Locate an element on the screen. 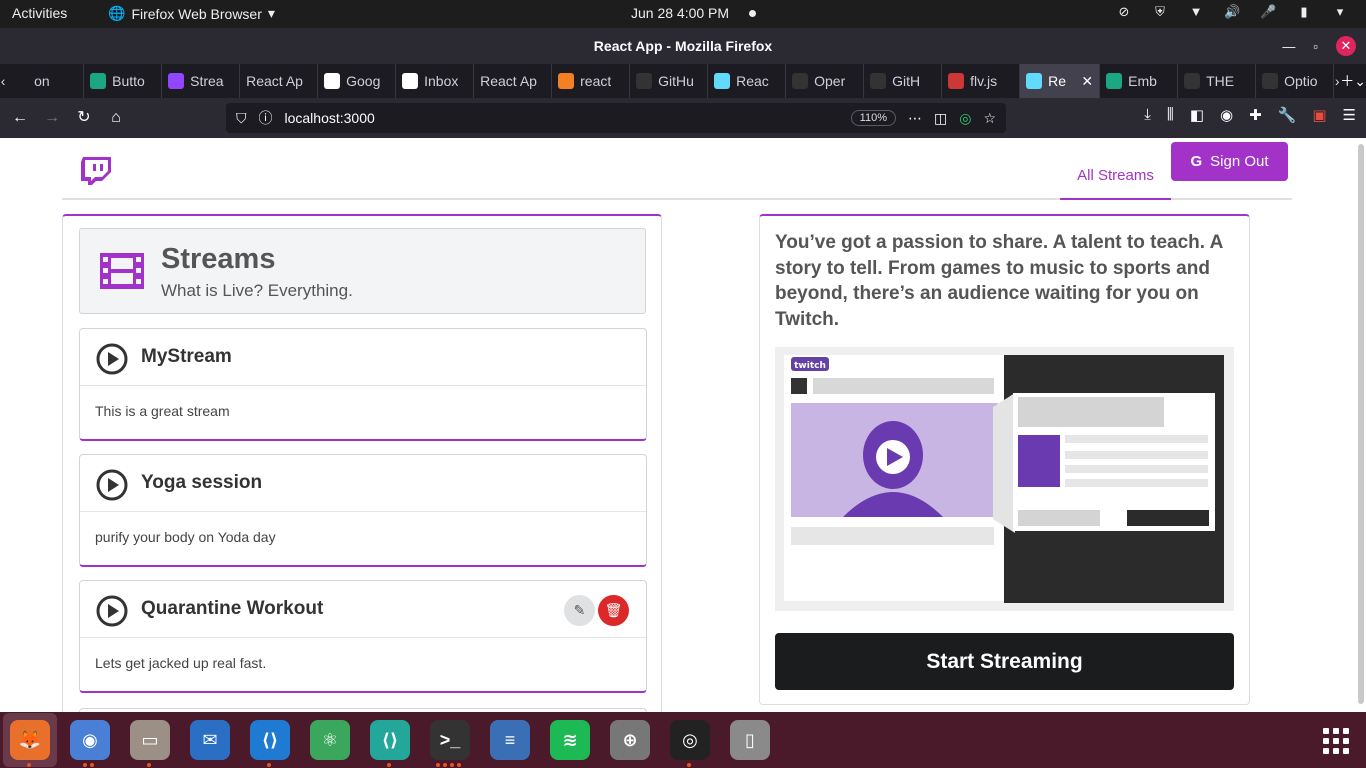 The image size is (1366, 768). close-window-icon: ✕ is located at coordinates (1346, 46).